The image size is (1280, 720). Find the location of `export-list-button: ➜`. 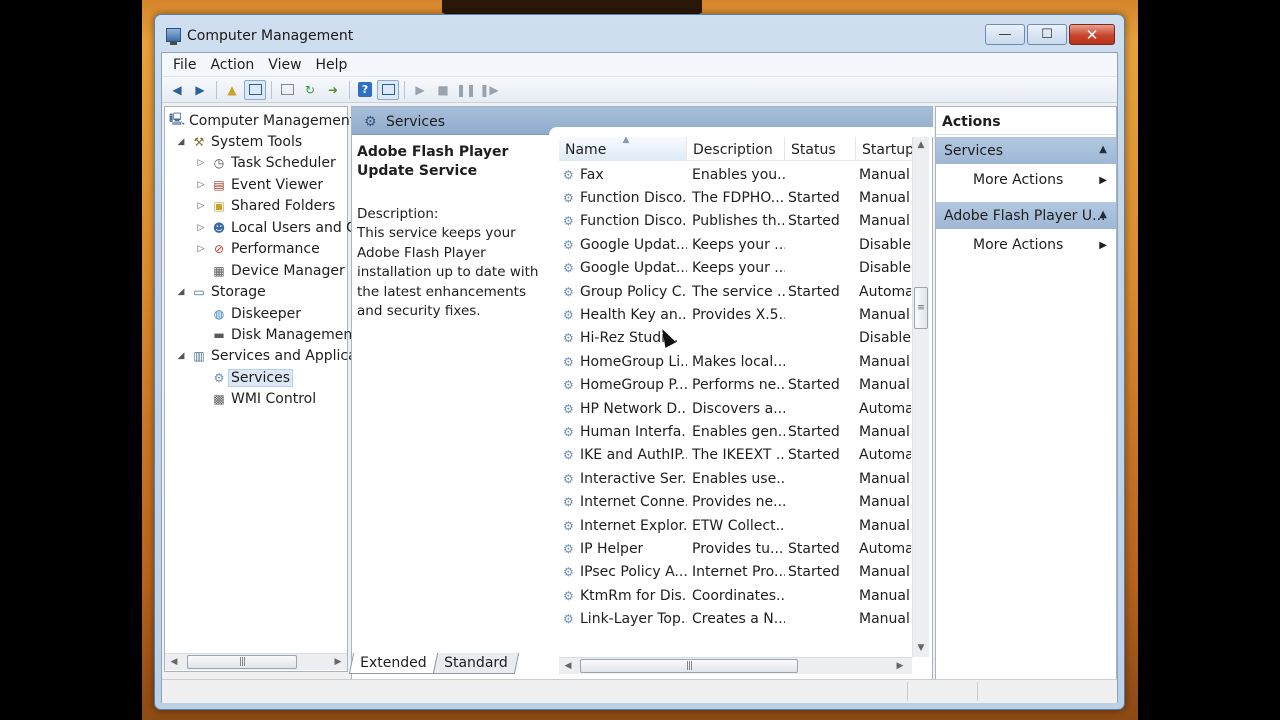

export-list-button: ➜ is located at coordinates (333, 90).